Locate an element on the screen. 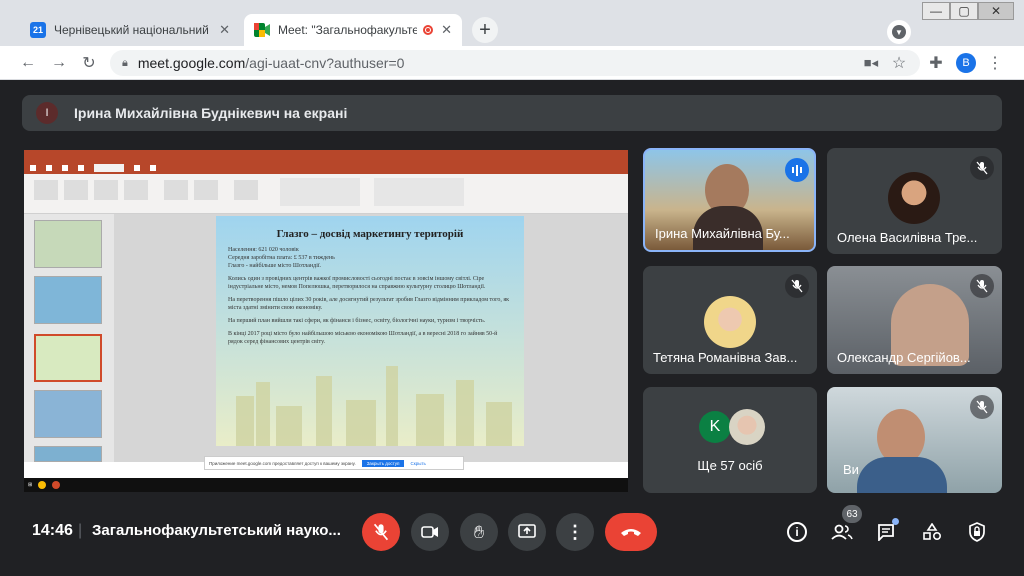 This screenshot has height=576, width=1024. extensions-icon: ✚ is located at coordinates (936, 63).